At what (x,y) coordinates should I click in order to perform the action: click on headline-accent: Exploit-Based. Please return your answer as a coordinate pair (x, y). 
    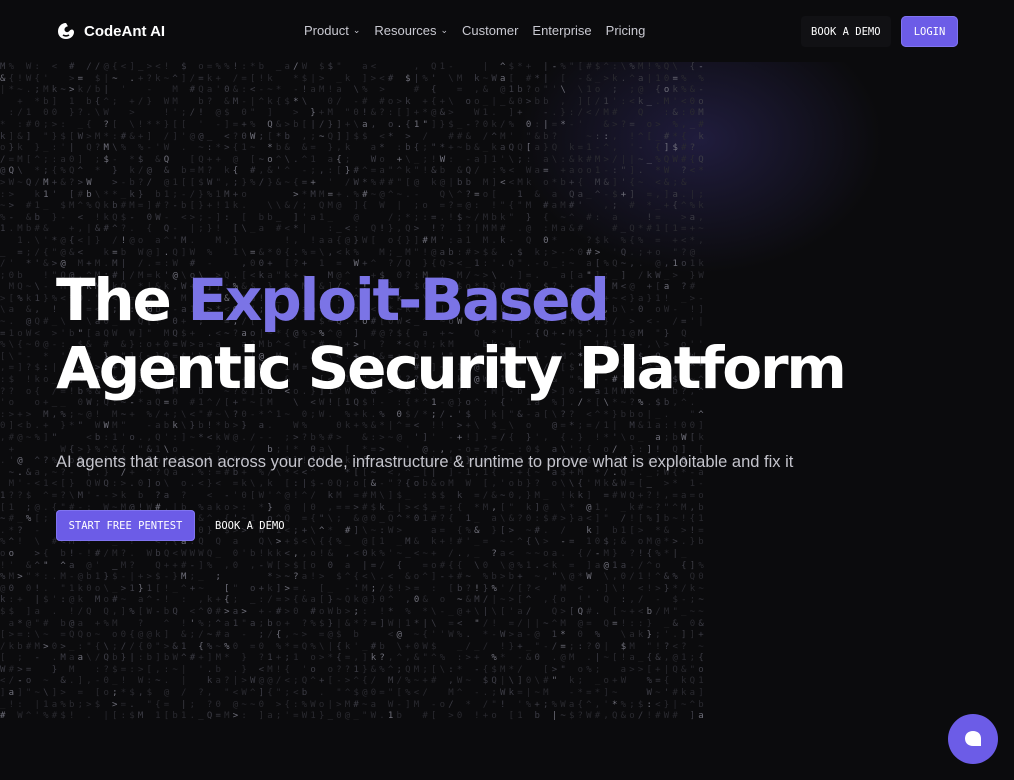
    Looking at the image, I should click on (398, 300).